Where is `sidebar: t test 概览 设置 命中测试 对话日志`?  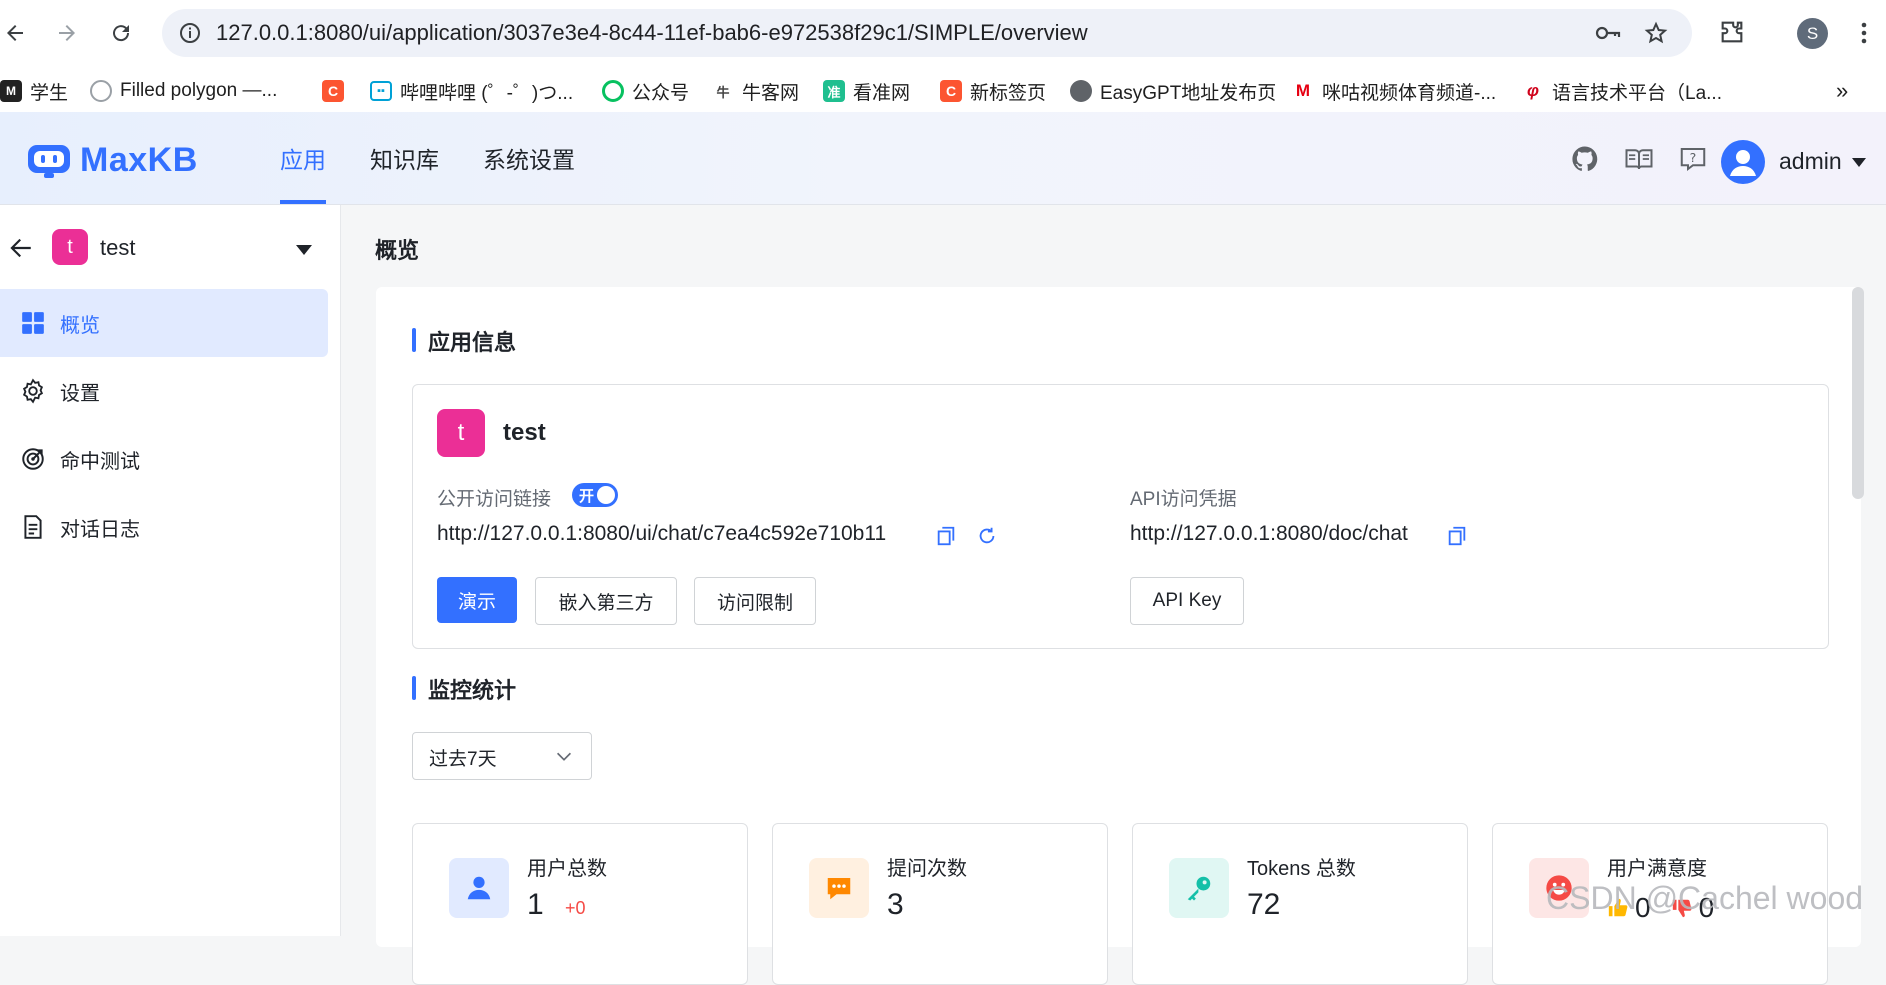 sidebar: t test 概览 设置 命中测试 对话日志 is located at coordinates (170, 570).